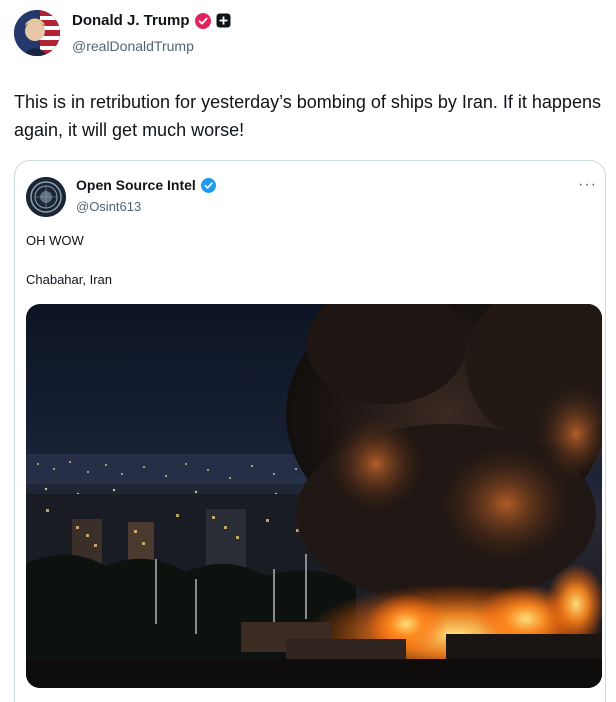 This screenshot has width=616, height=702. Describe the element at coordinates (55, 240) in the screenshot. I see `quoted-text-line: OH WOW` at that location.